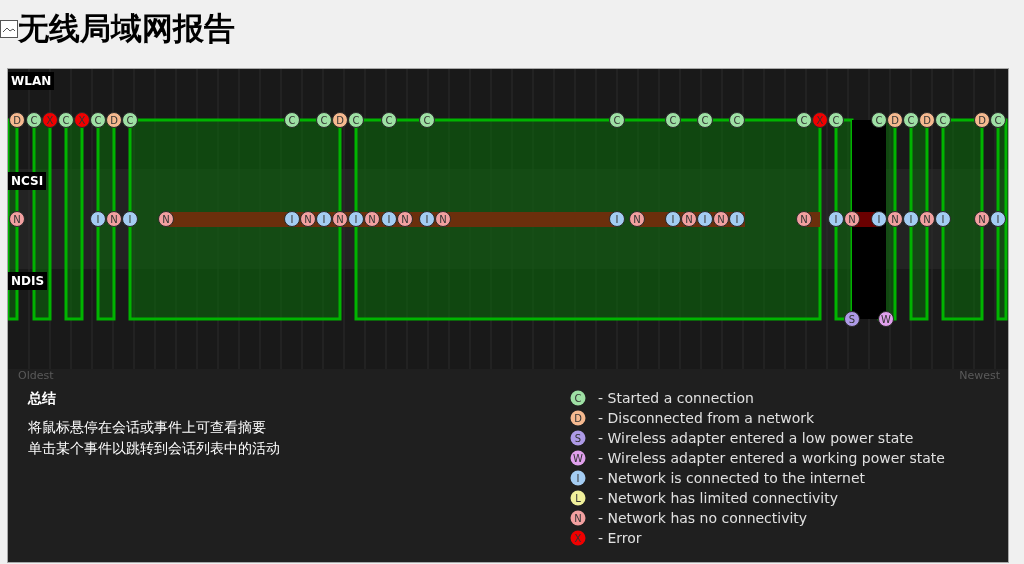 Image resolution: width=1024 pixels, height=564 pixels. What do you see at coordinates (771, 458) in the screenshot?
I see `legend-text: - Wireless adapter entered a working power state` at bounding box center [771, 458].